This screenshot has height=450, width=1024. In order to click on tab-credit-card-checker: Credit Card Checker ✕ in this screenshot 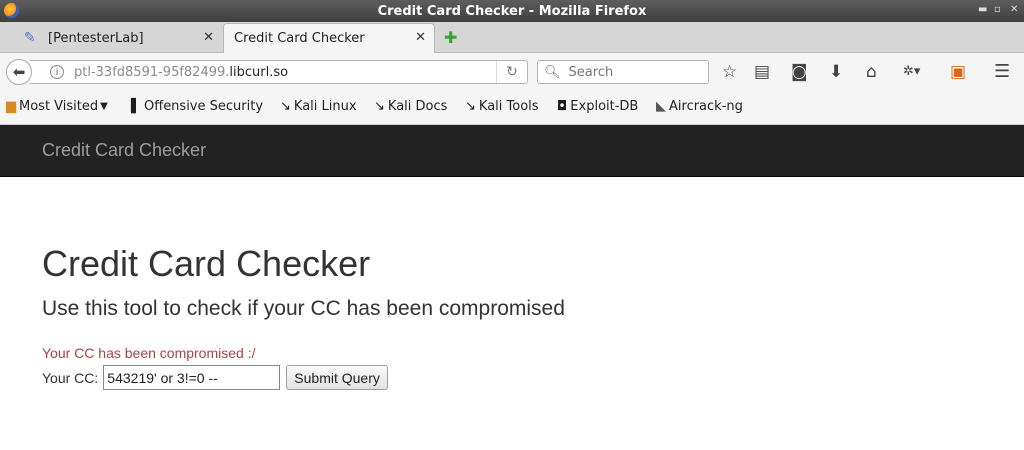, I will do `click(329, 38)`.